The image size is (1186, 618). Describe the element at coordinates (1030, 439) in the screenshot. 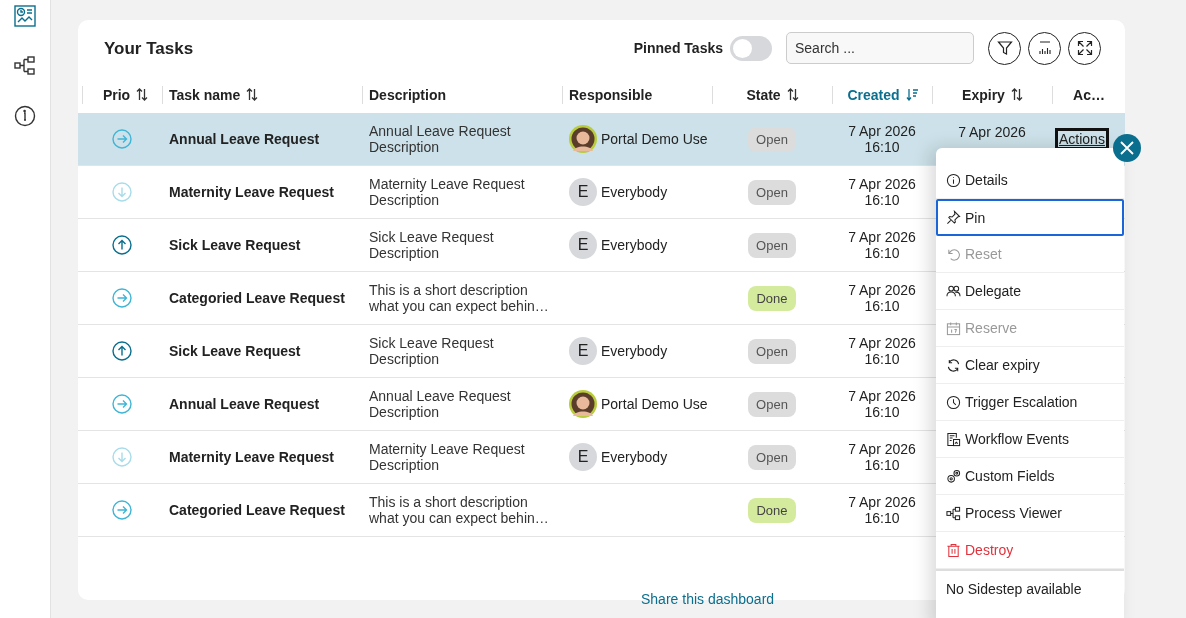

I see `menu-item: Workflow Events` at that location.